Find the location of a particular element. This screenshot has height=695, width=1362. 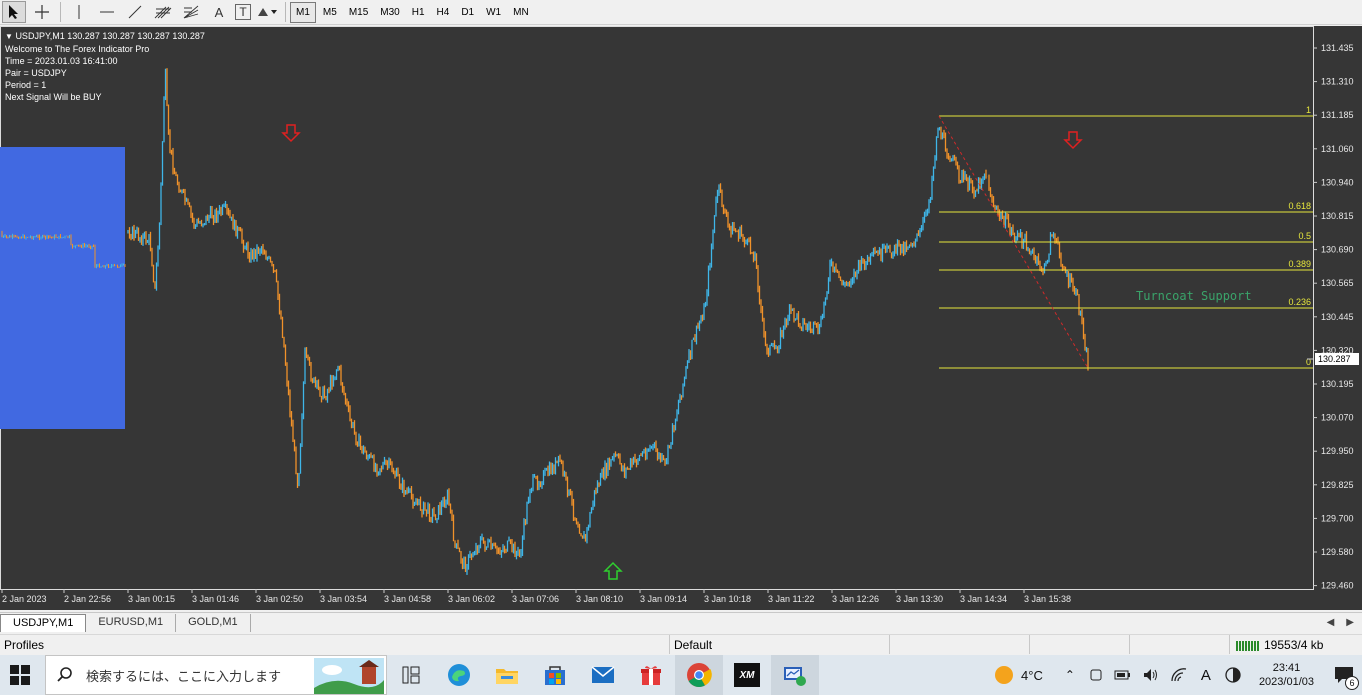

metatrader-icon is located at coordinates (795, 675).